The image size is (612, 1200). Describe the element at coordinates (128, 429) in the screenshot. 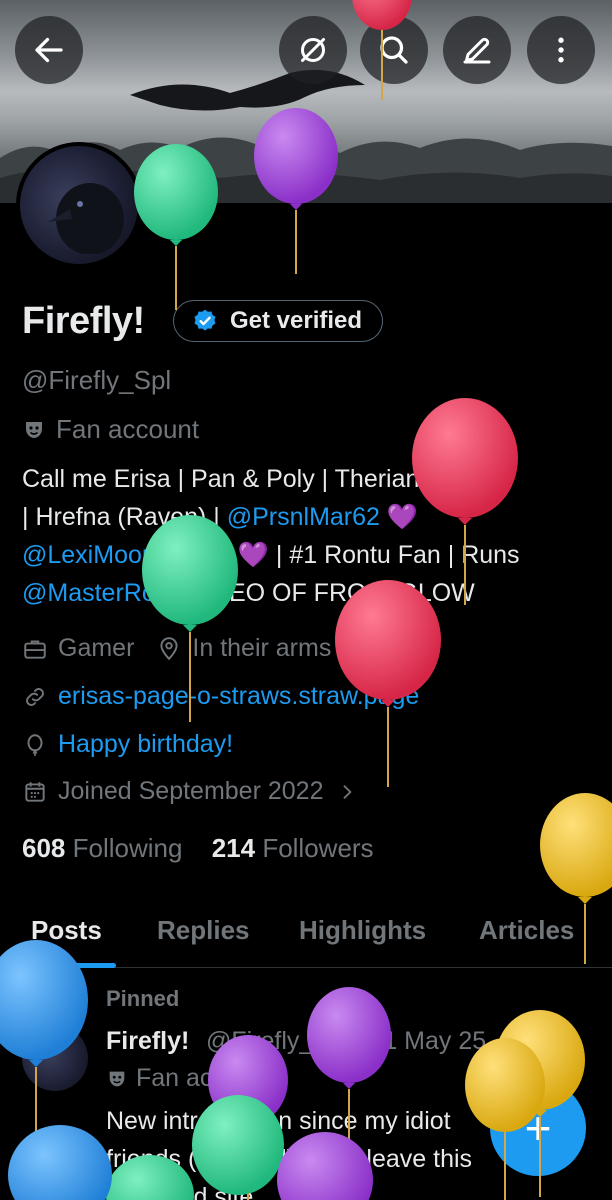

I see `profile-category-label: Fan account` at that location.